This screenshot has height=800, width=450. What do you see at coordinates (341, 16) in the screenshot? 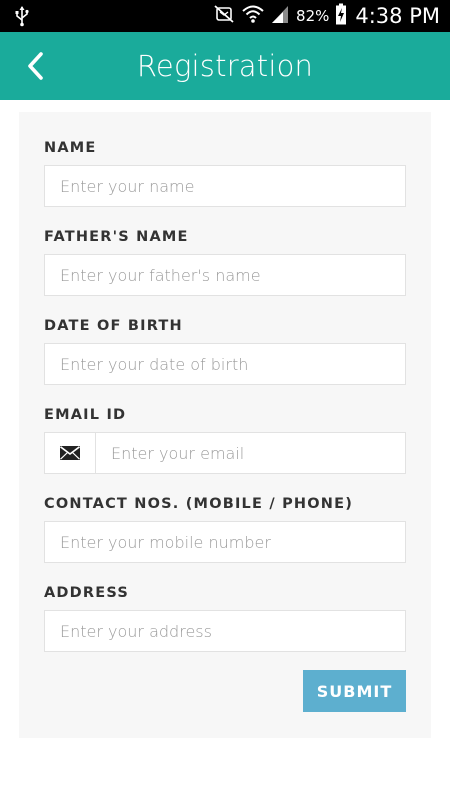
I see `battery-charging-icon` at bounding box center [341, 16].